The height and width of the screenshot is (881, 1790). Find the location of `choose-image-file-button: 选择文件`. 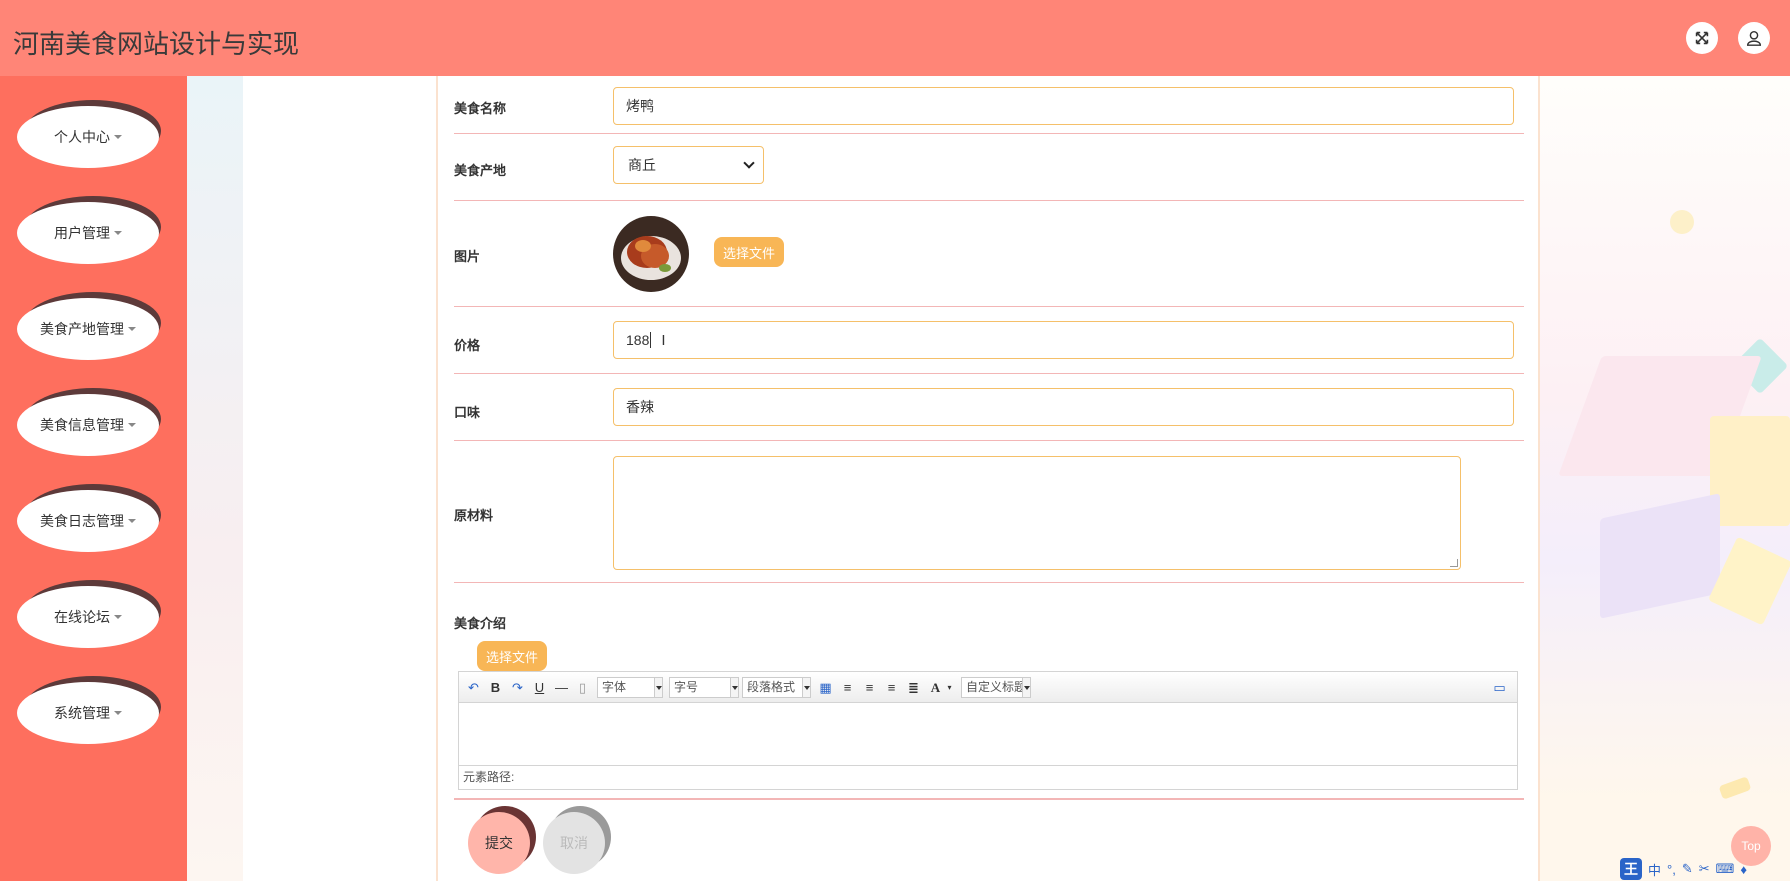

choose-image-file-button: 选择文件 is located at coordinates (749, 252).